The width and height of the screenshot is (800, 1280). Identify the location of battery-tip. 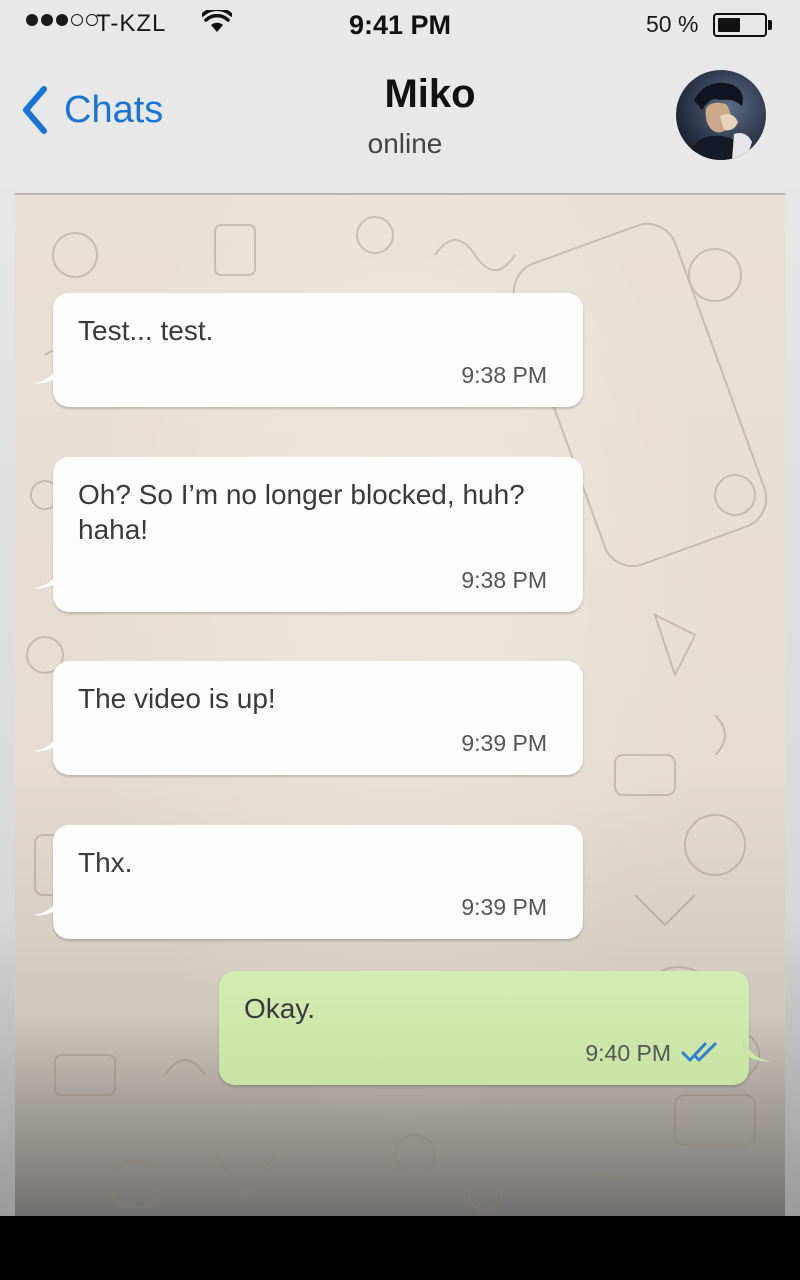
(770, 25).